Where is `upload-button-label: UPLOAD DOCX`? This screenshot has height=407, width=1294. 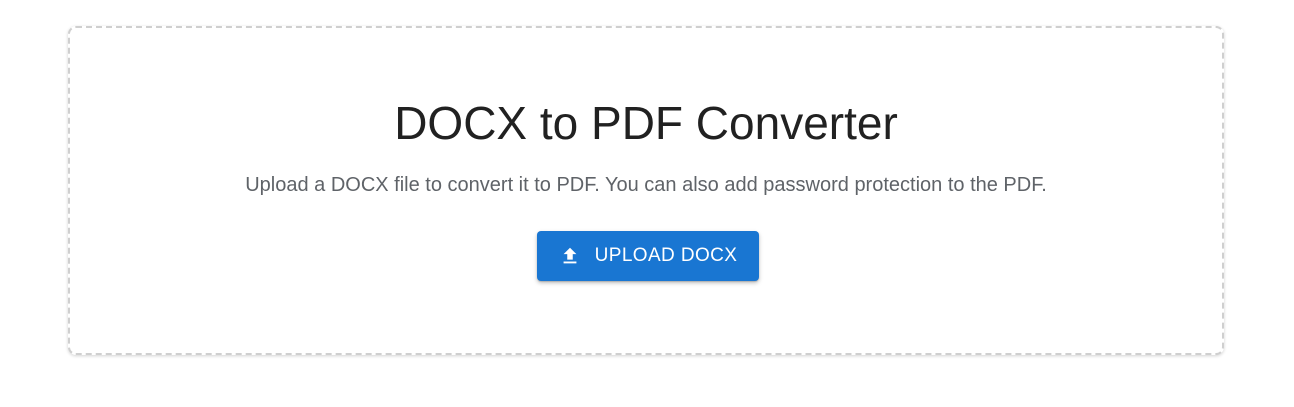
upload-button-label: UPLOAD DOCX is located at coordinates (666, 255).